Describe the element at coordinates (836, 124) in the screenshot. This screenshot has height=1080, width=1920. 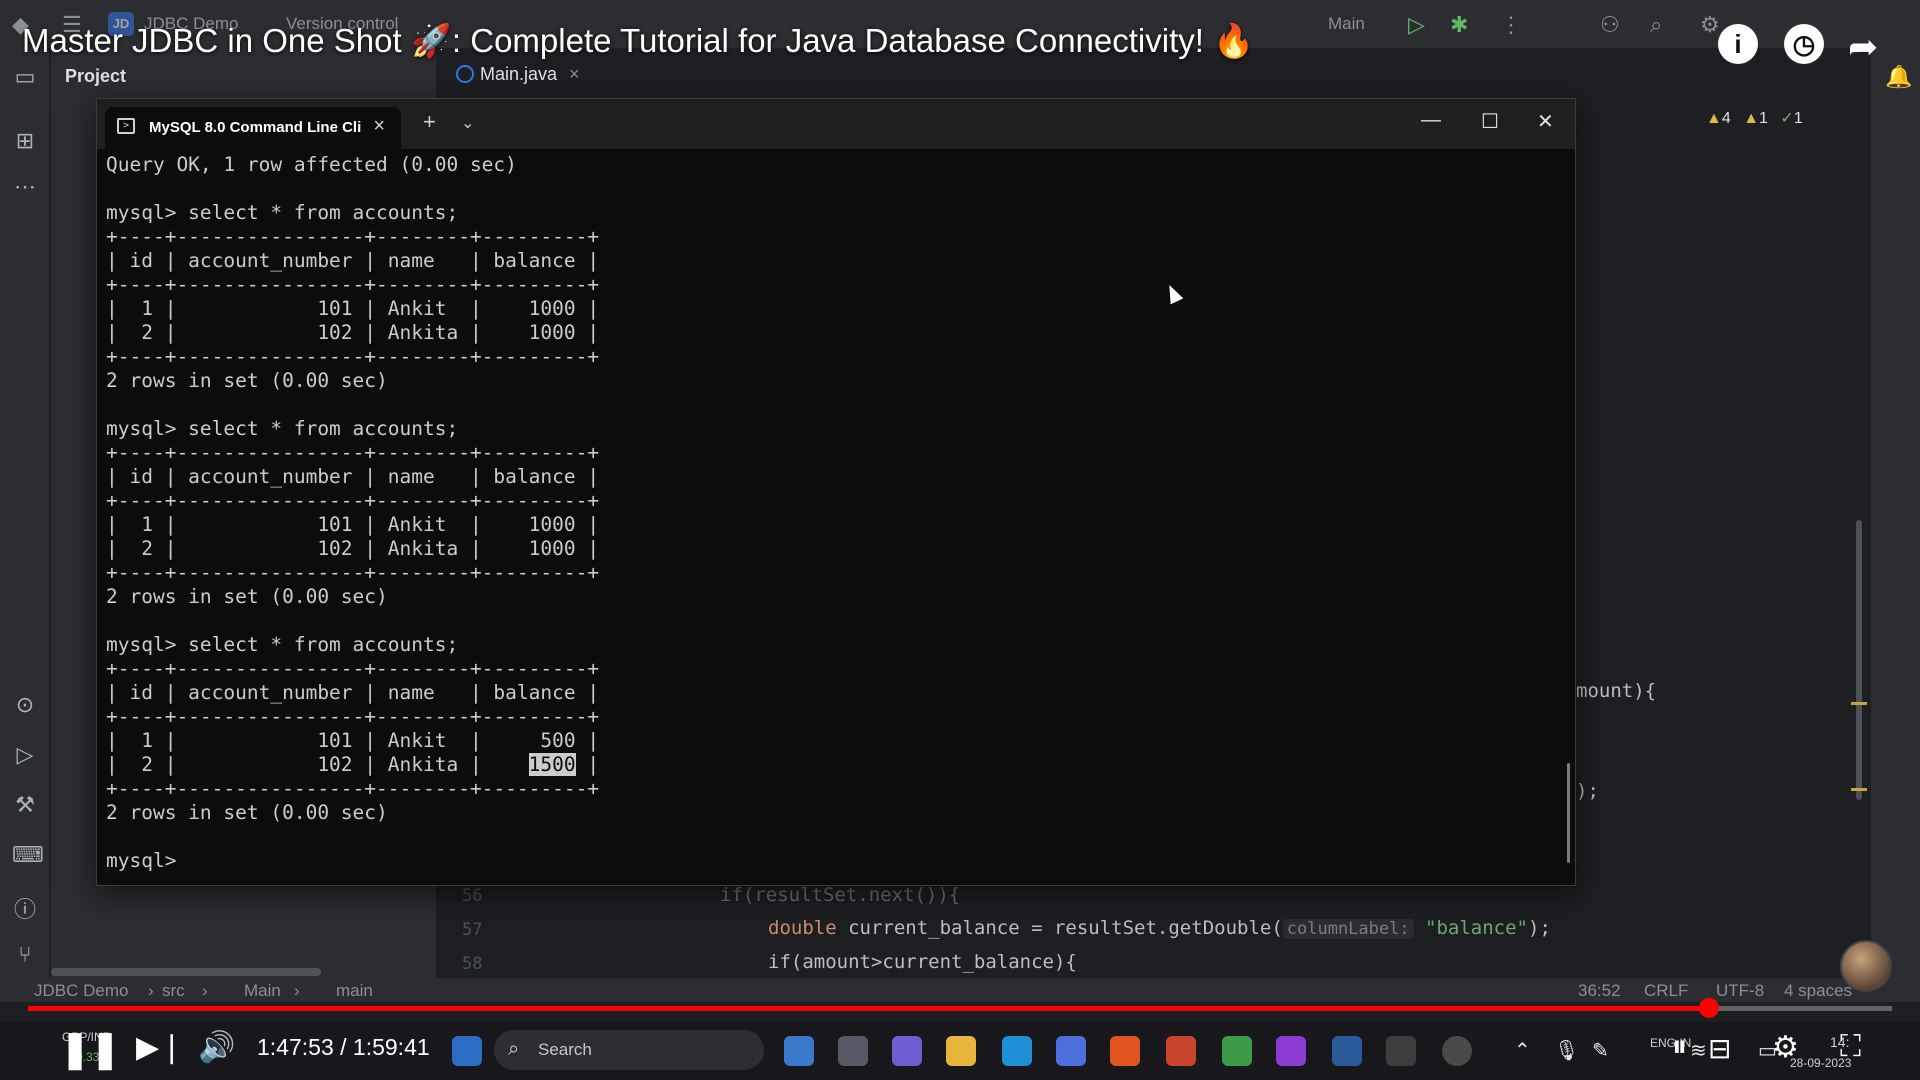
I see `terminal-titlebar: > MySQL 8.0 Command Line Cli × + ⌄ — ☐ ✕` at that location.